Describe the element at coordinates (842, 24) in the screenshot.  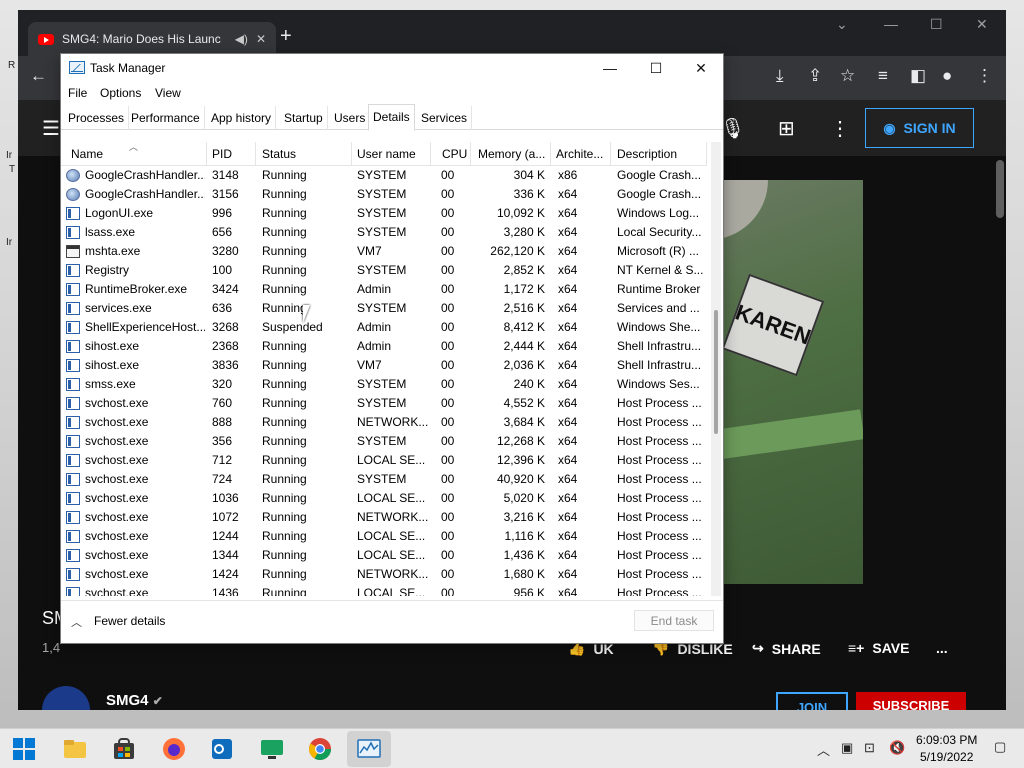
I see `tab-search-icon: ⌄` at that location.